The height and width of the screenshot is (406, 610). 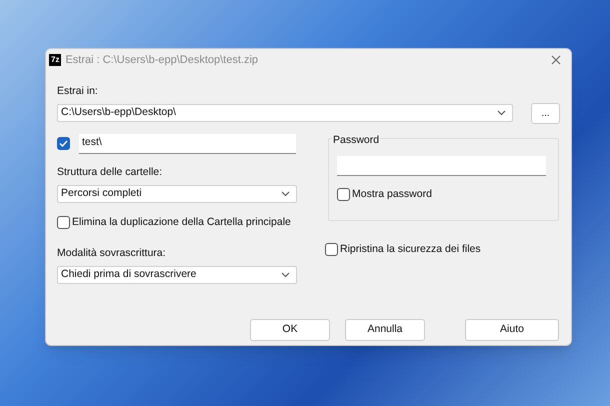 I want to click on field-label: Modalità sovrascrittura:, so click(x=112, y=254).